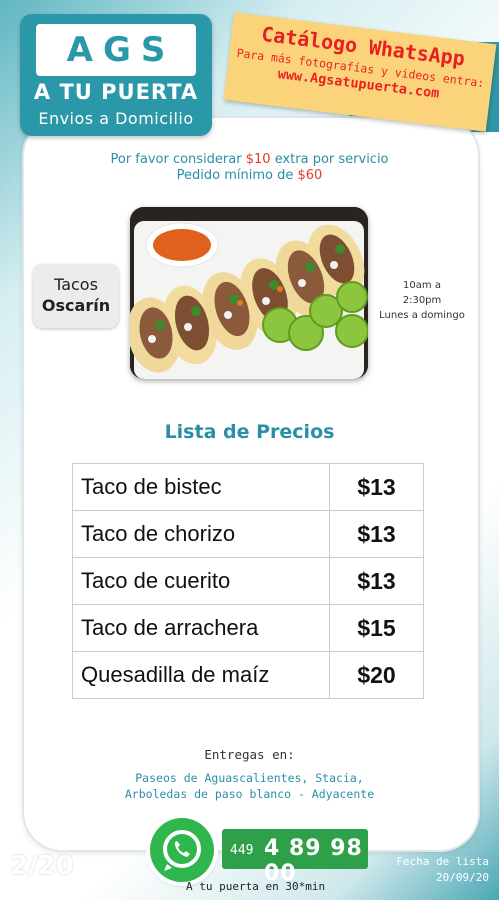 This screenshot has width=499, height=900. I want to click on logo-tagline: A TU PUERTA, so click(116, 92).